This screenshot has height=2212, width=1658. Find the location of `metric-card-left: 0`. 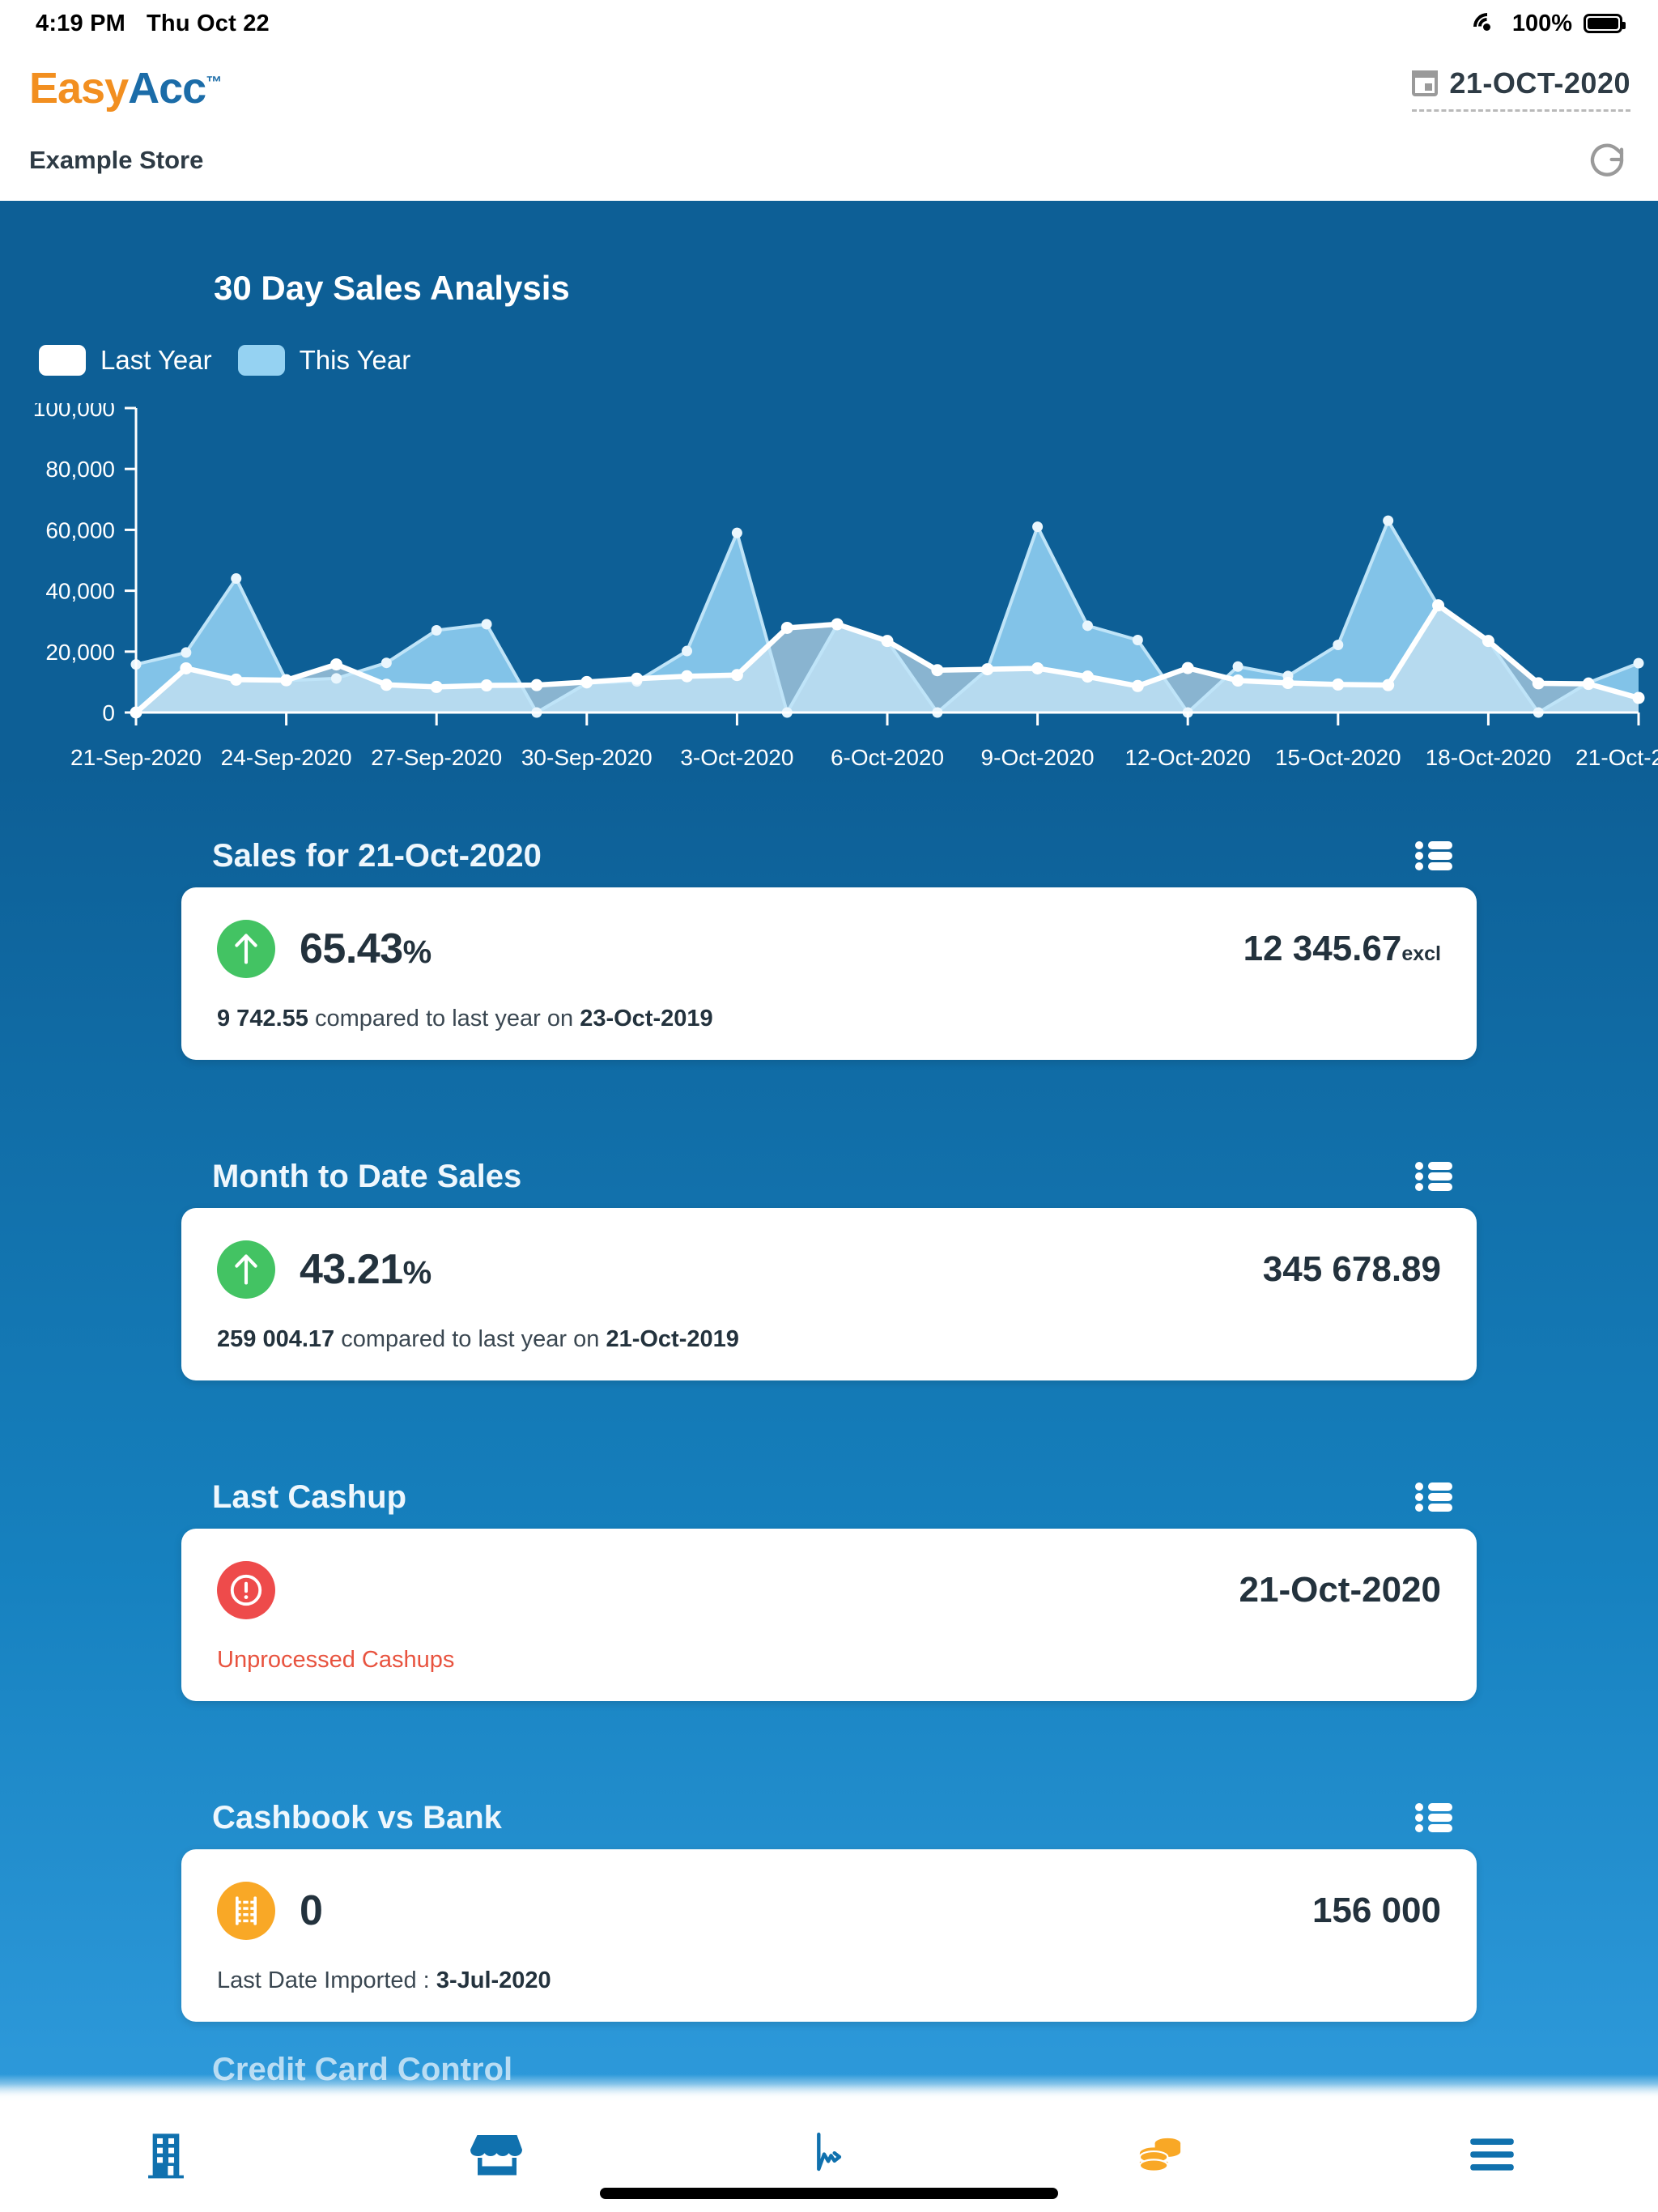

metric-card-left: 0 is located at coordinates (270, 1911).